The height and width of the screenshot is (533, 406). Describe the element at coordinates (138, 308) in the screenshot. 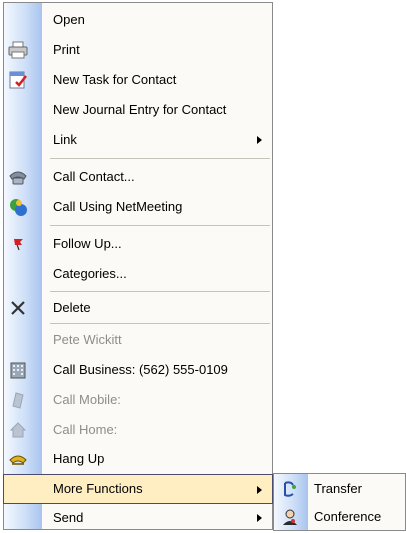

I see `menu-item-delete: Delete` at that location.